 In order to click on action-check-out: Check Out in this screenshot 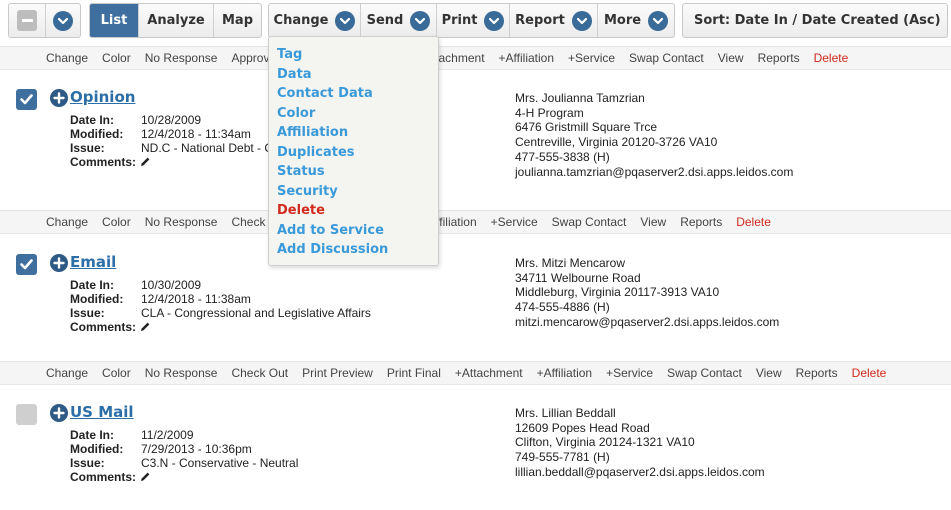, I will do `click(259, 373)`.